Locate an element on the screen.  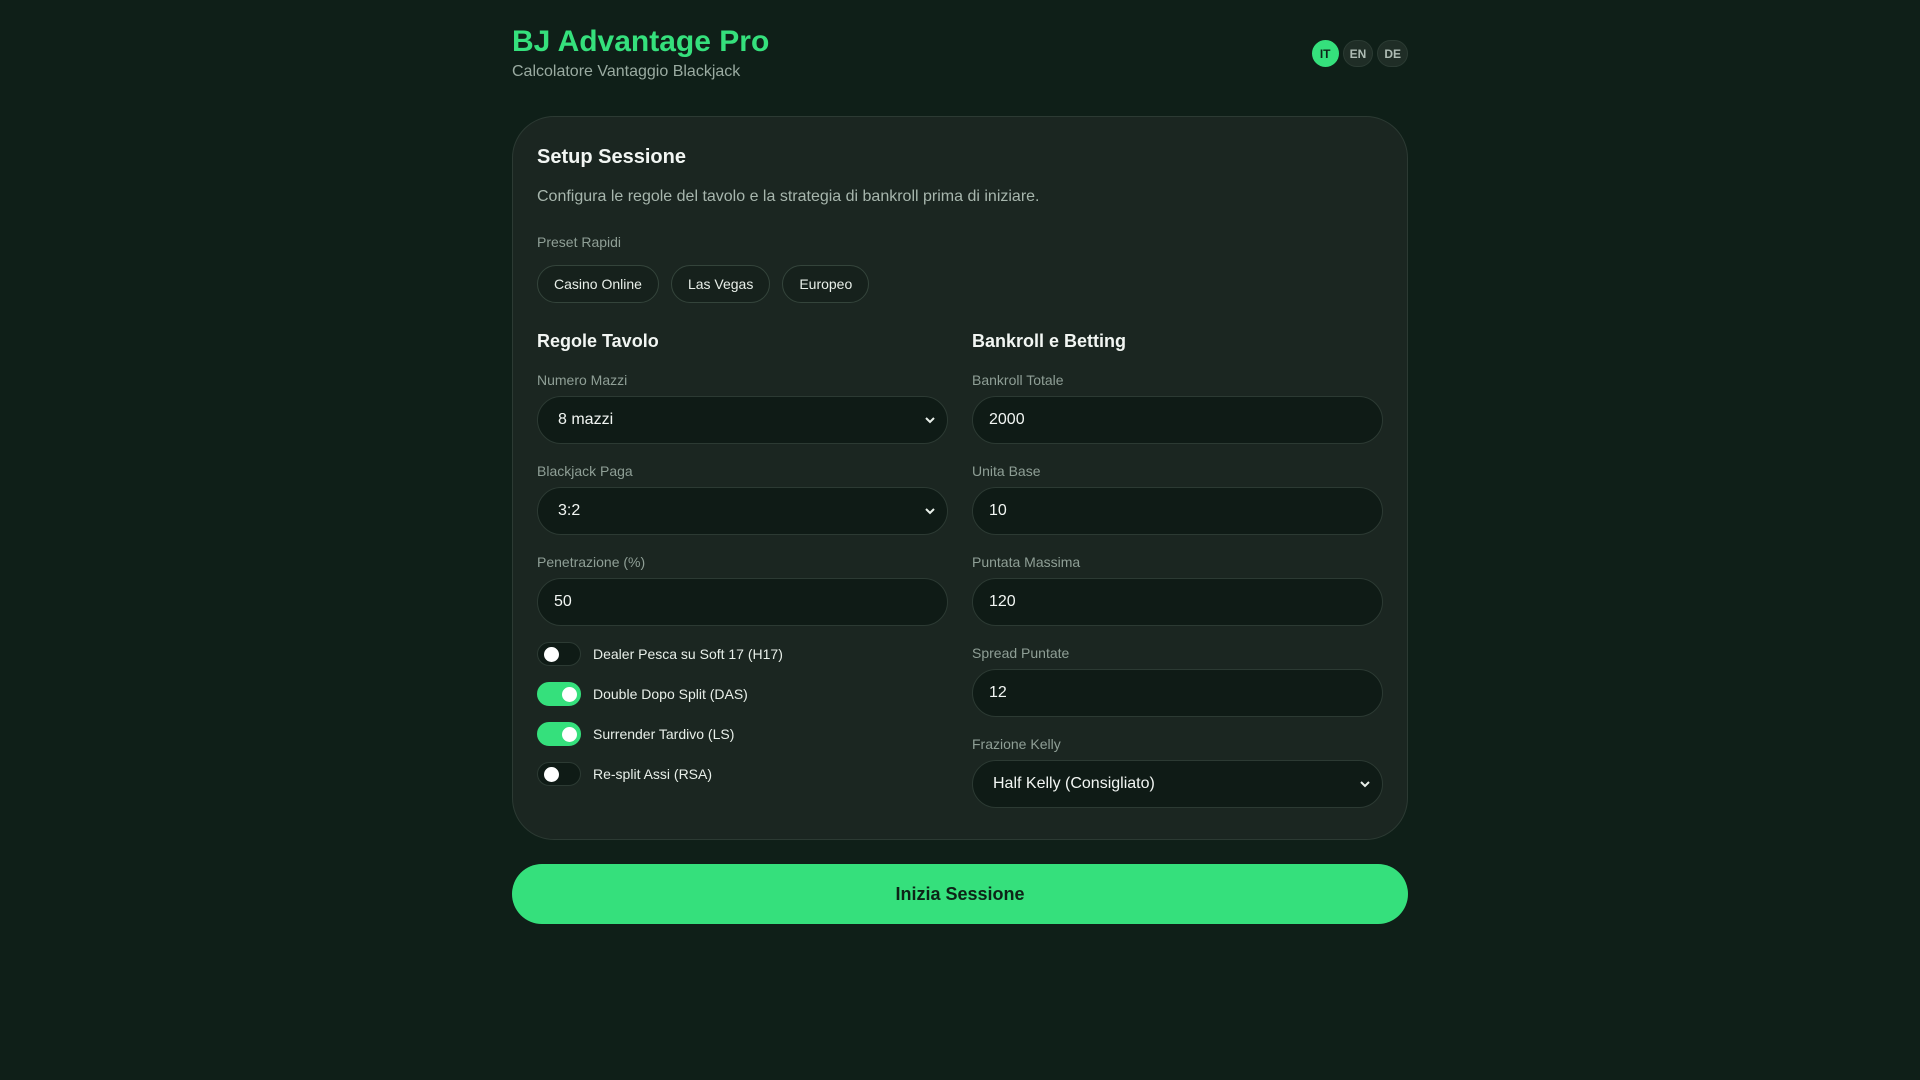
penetration-label: Penetrazione (%) is located at coordinates (591, 562).